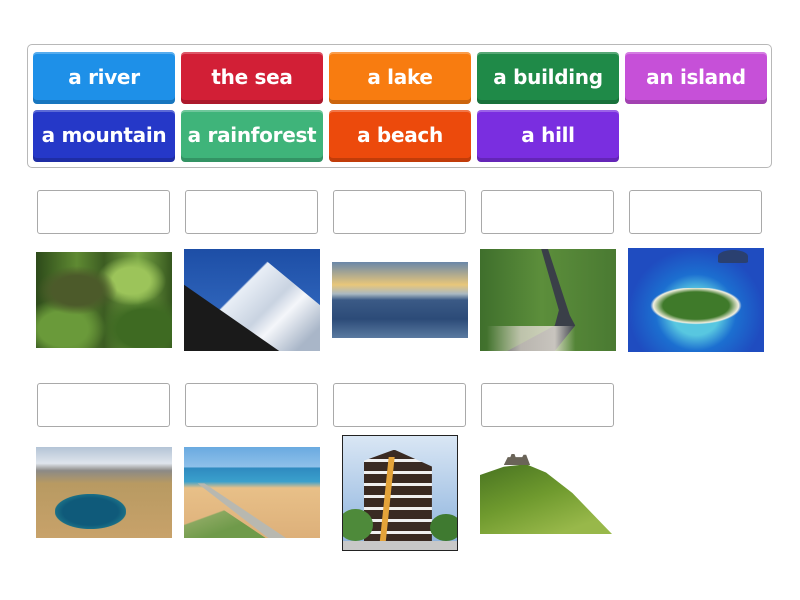 The height and width of the screenshot is (600, 800). I want to click on sea-image, so click(400, 300).